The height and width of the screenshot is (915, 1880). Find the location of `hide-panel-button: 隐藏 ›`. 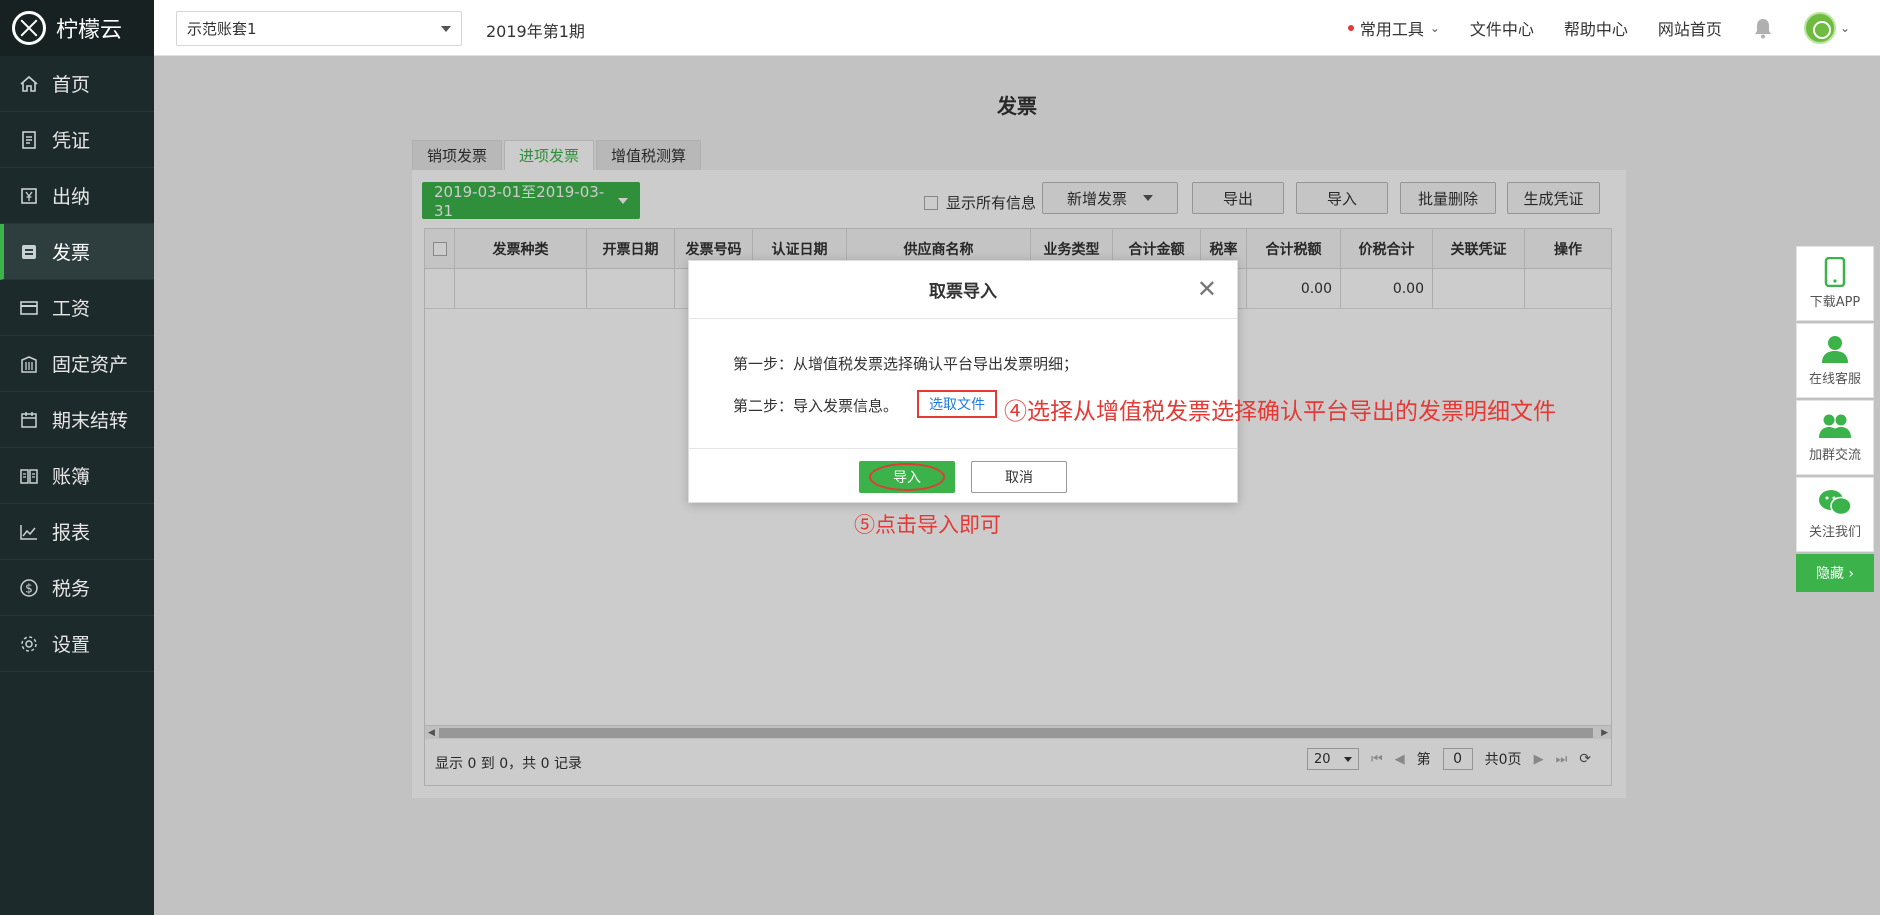

hide-panel-button: 隐藏 › is located at coordinates (1835, 573).